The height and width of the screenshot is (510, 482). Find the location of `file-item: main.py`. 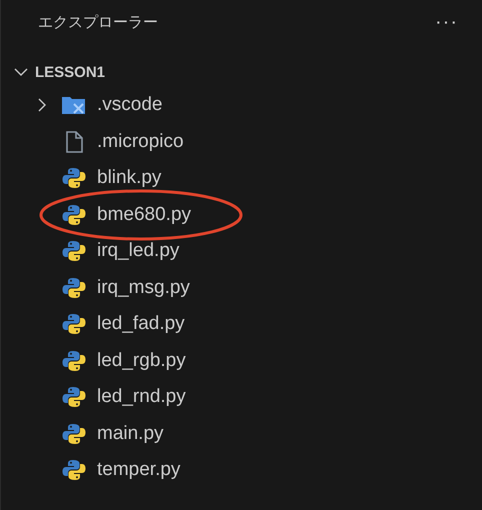

file-item: main.py is located at coordinates (241, 434).